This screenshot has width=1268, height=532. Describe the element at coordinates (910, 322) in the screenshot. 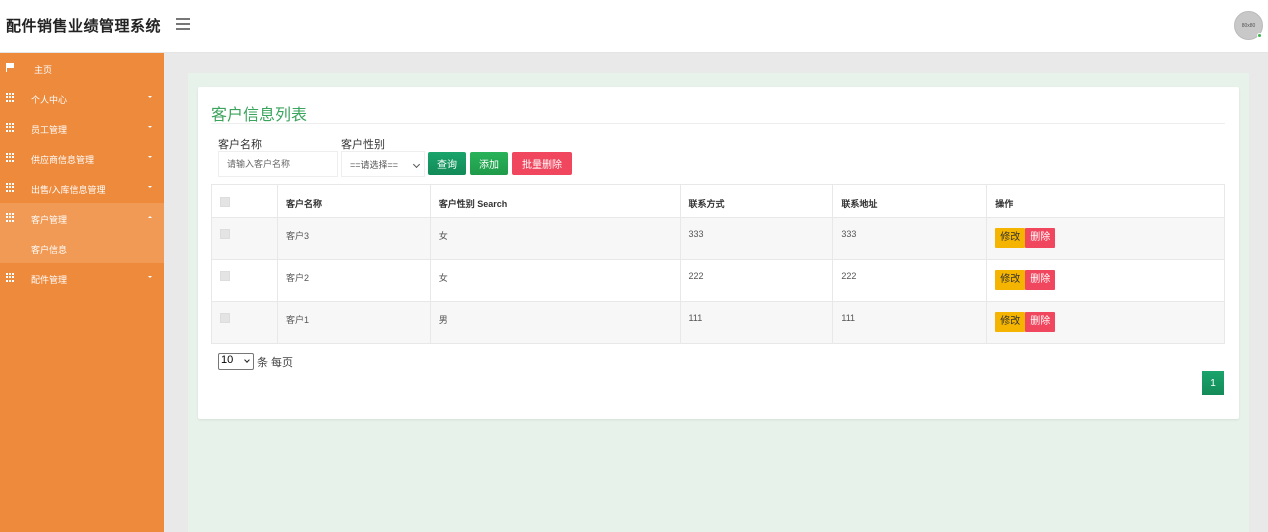

I see `cell-address: 111` at that location.